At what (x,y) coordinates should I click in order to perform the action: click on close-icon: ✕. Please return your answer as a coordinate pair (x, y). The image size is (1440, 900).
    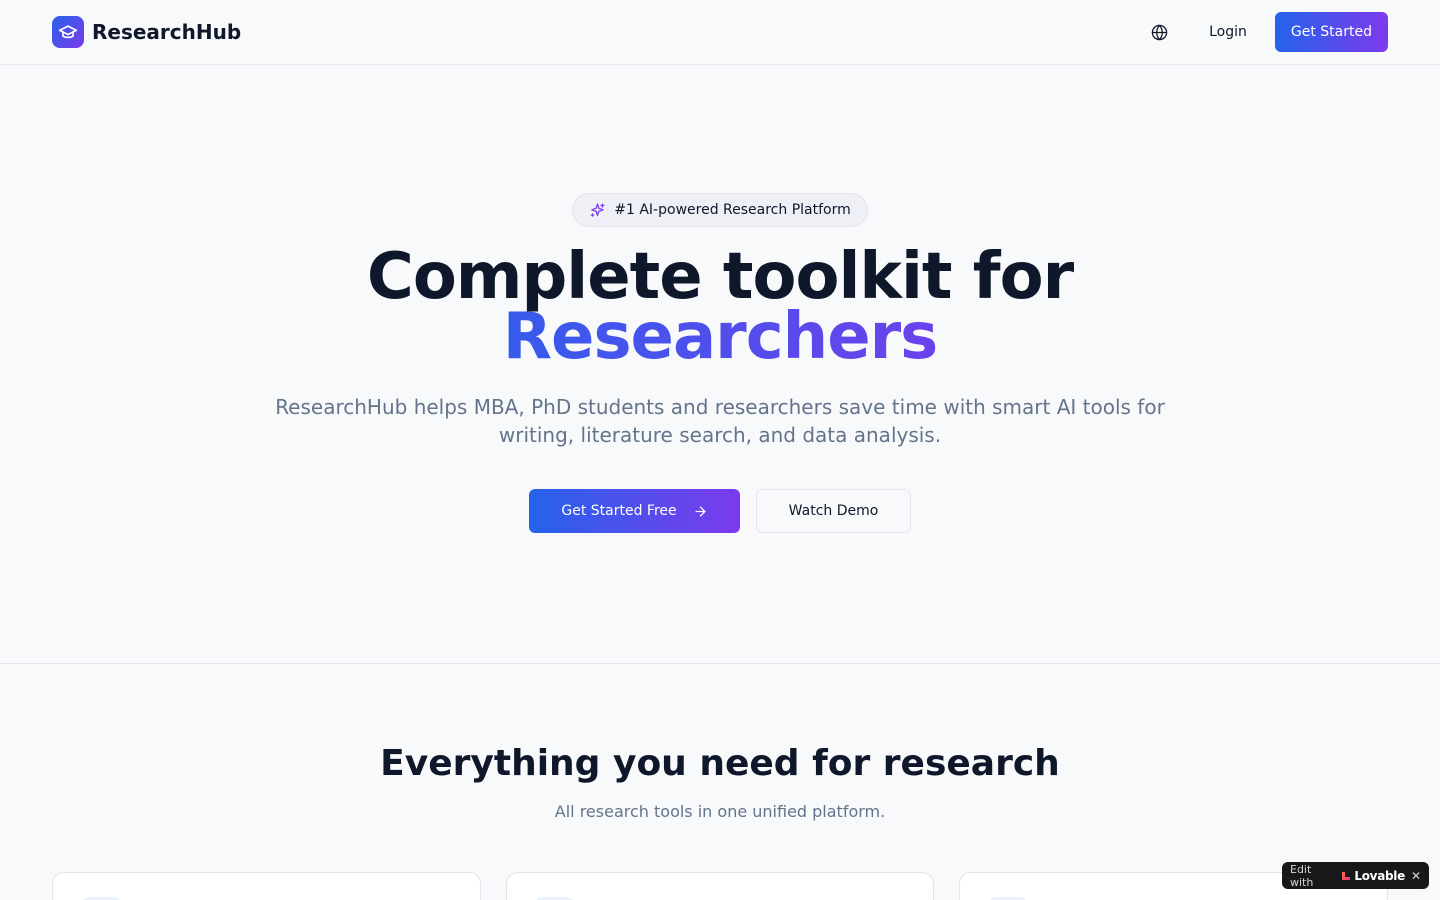
    Looking at the image, I should click on (1416, 876).